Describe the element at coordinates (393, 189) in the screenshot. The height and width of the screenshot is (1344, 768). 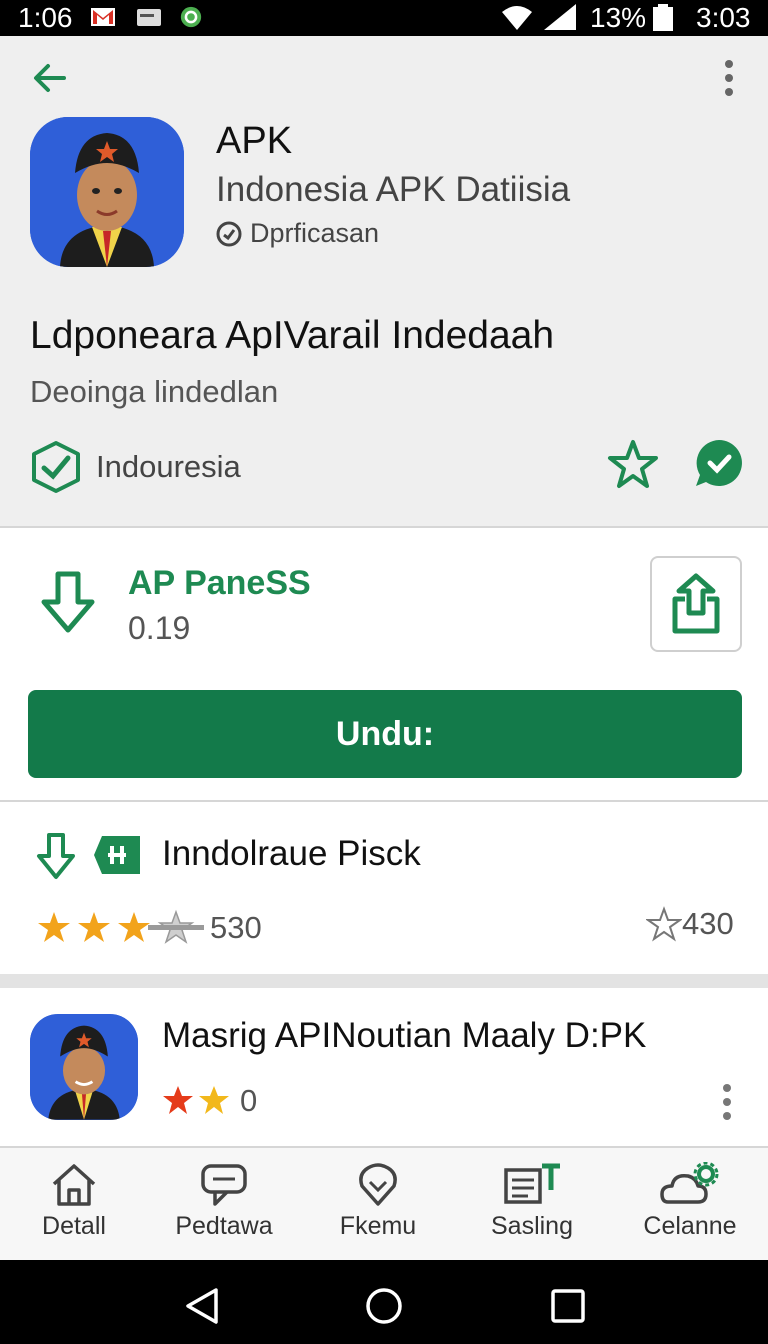
I see `app-subtitle: Indonesia APK Datiisia` at that location.